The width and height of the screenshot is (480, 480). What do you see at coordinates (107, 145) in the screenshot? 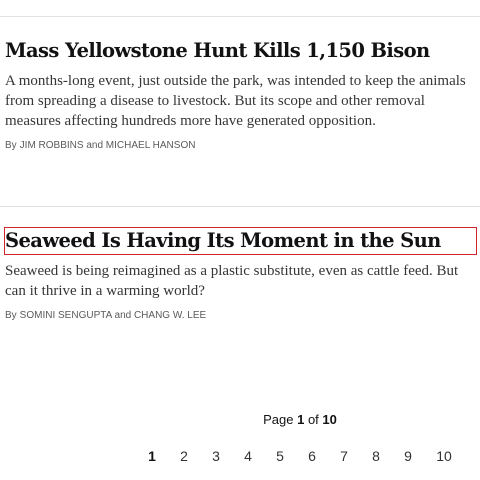
I see `byline-authors: JIM ROBBINS and MICHAEL HANSON` at bounding box center [107, 145].